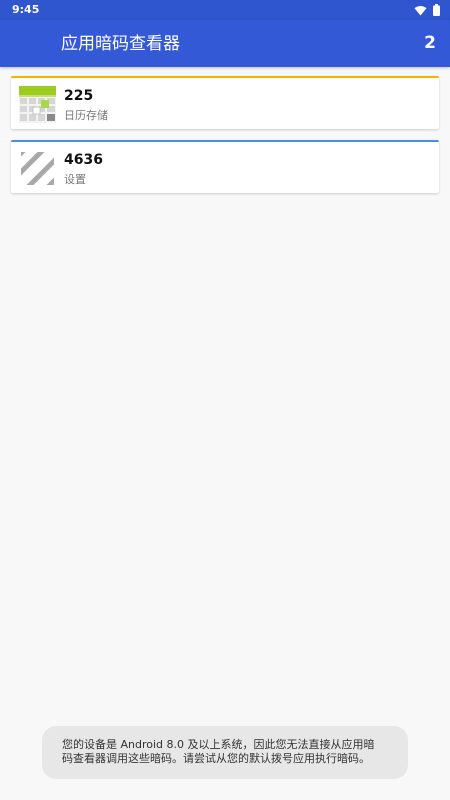 The width and height of the screenshot is (450, 800). I want to click on status-time: 9:45, so click(26, 9).